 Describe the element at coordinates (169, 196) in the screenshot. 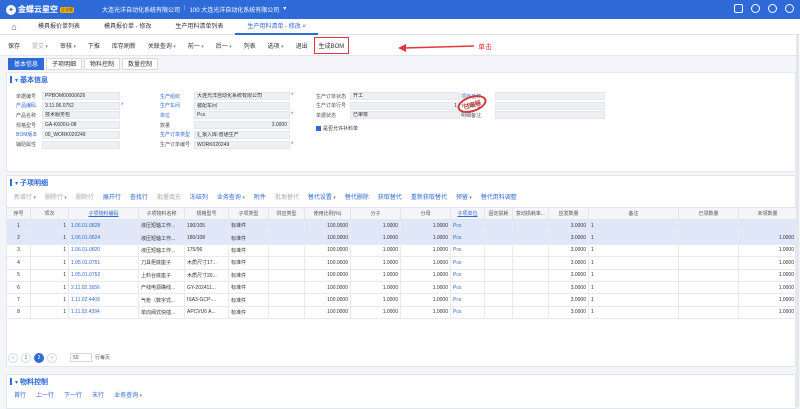

I see `detail-tool-5: 批量填充` at that location.